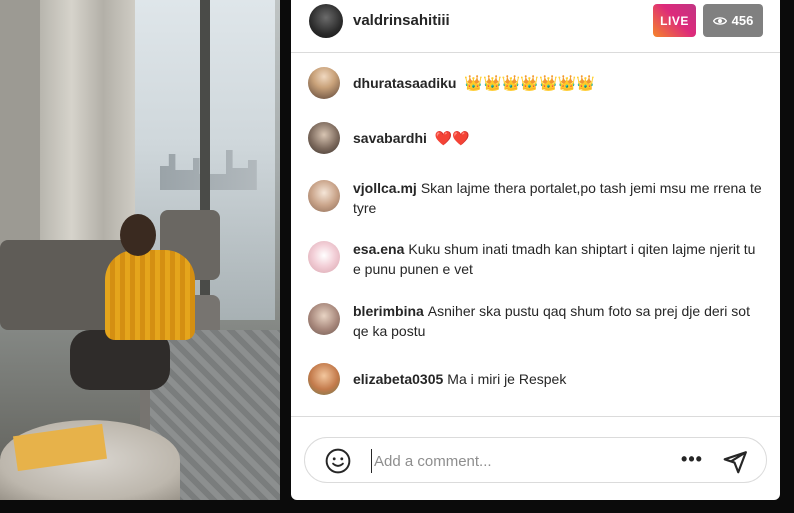 This screenshot has width=794, height=513. What do you see at coordinates (338, 461) in the screenshot?
I see `smiley-icon` at bounding box center [338, 461].